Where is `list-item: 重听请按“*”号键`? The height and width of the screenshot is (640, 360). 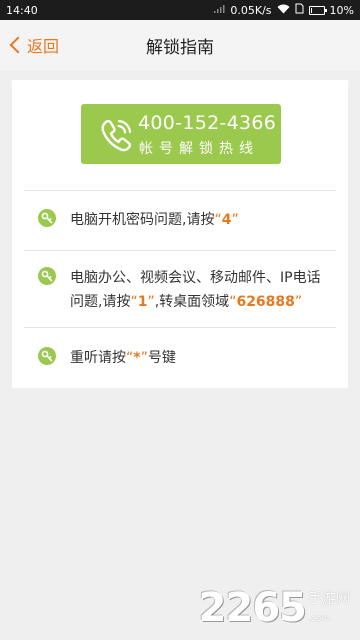
list-item: 重听请按“*”号键 is located at coordinates (107, 358).